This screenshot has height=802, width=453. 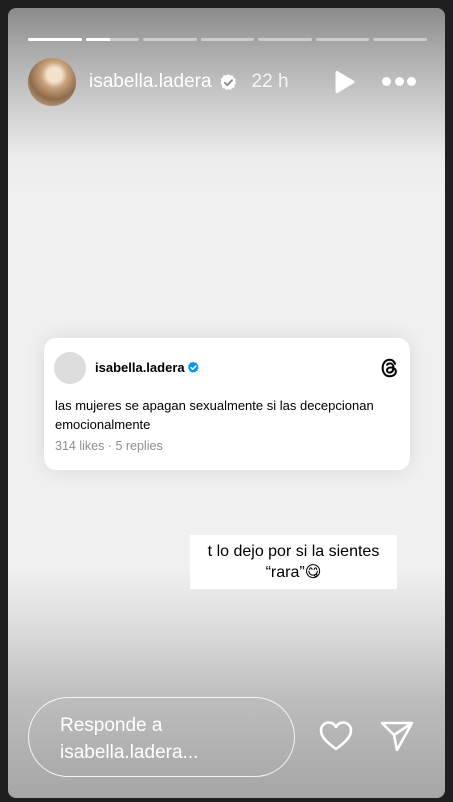 I want to click on verified-badge-icon, so click(x=228, y=82).